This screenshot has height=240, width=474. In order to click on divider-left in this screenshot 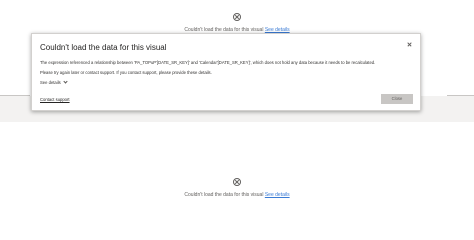, I will do `click(15, 95)`.